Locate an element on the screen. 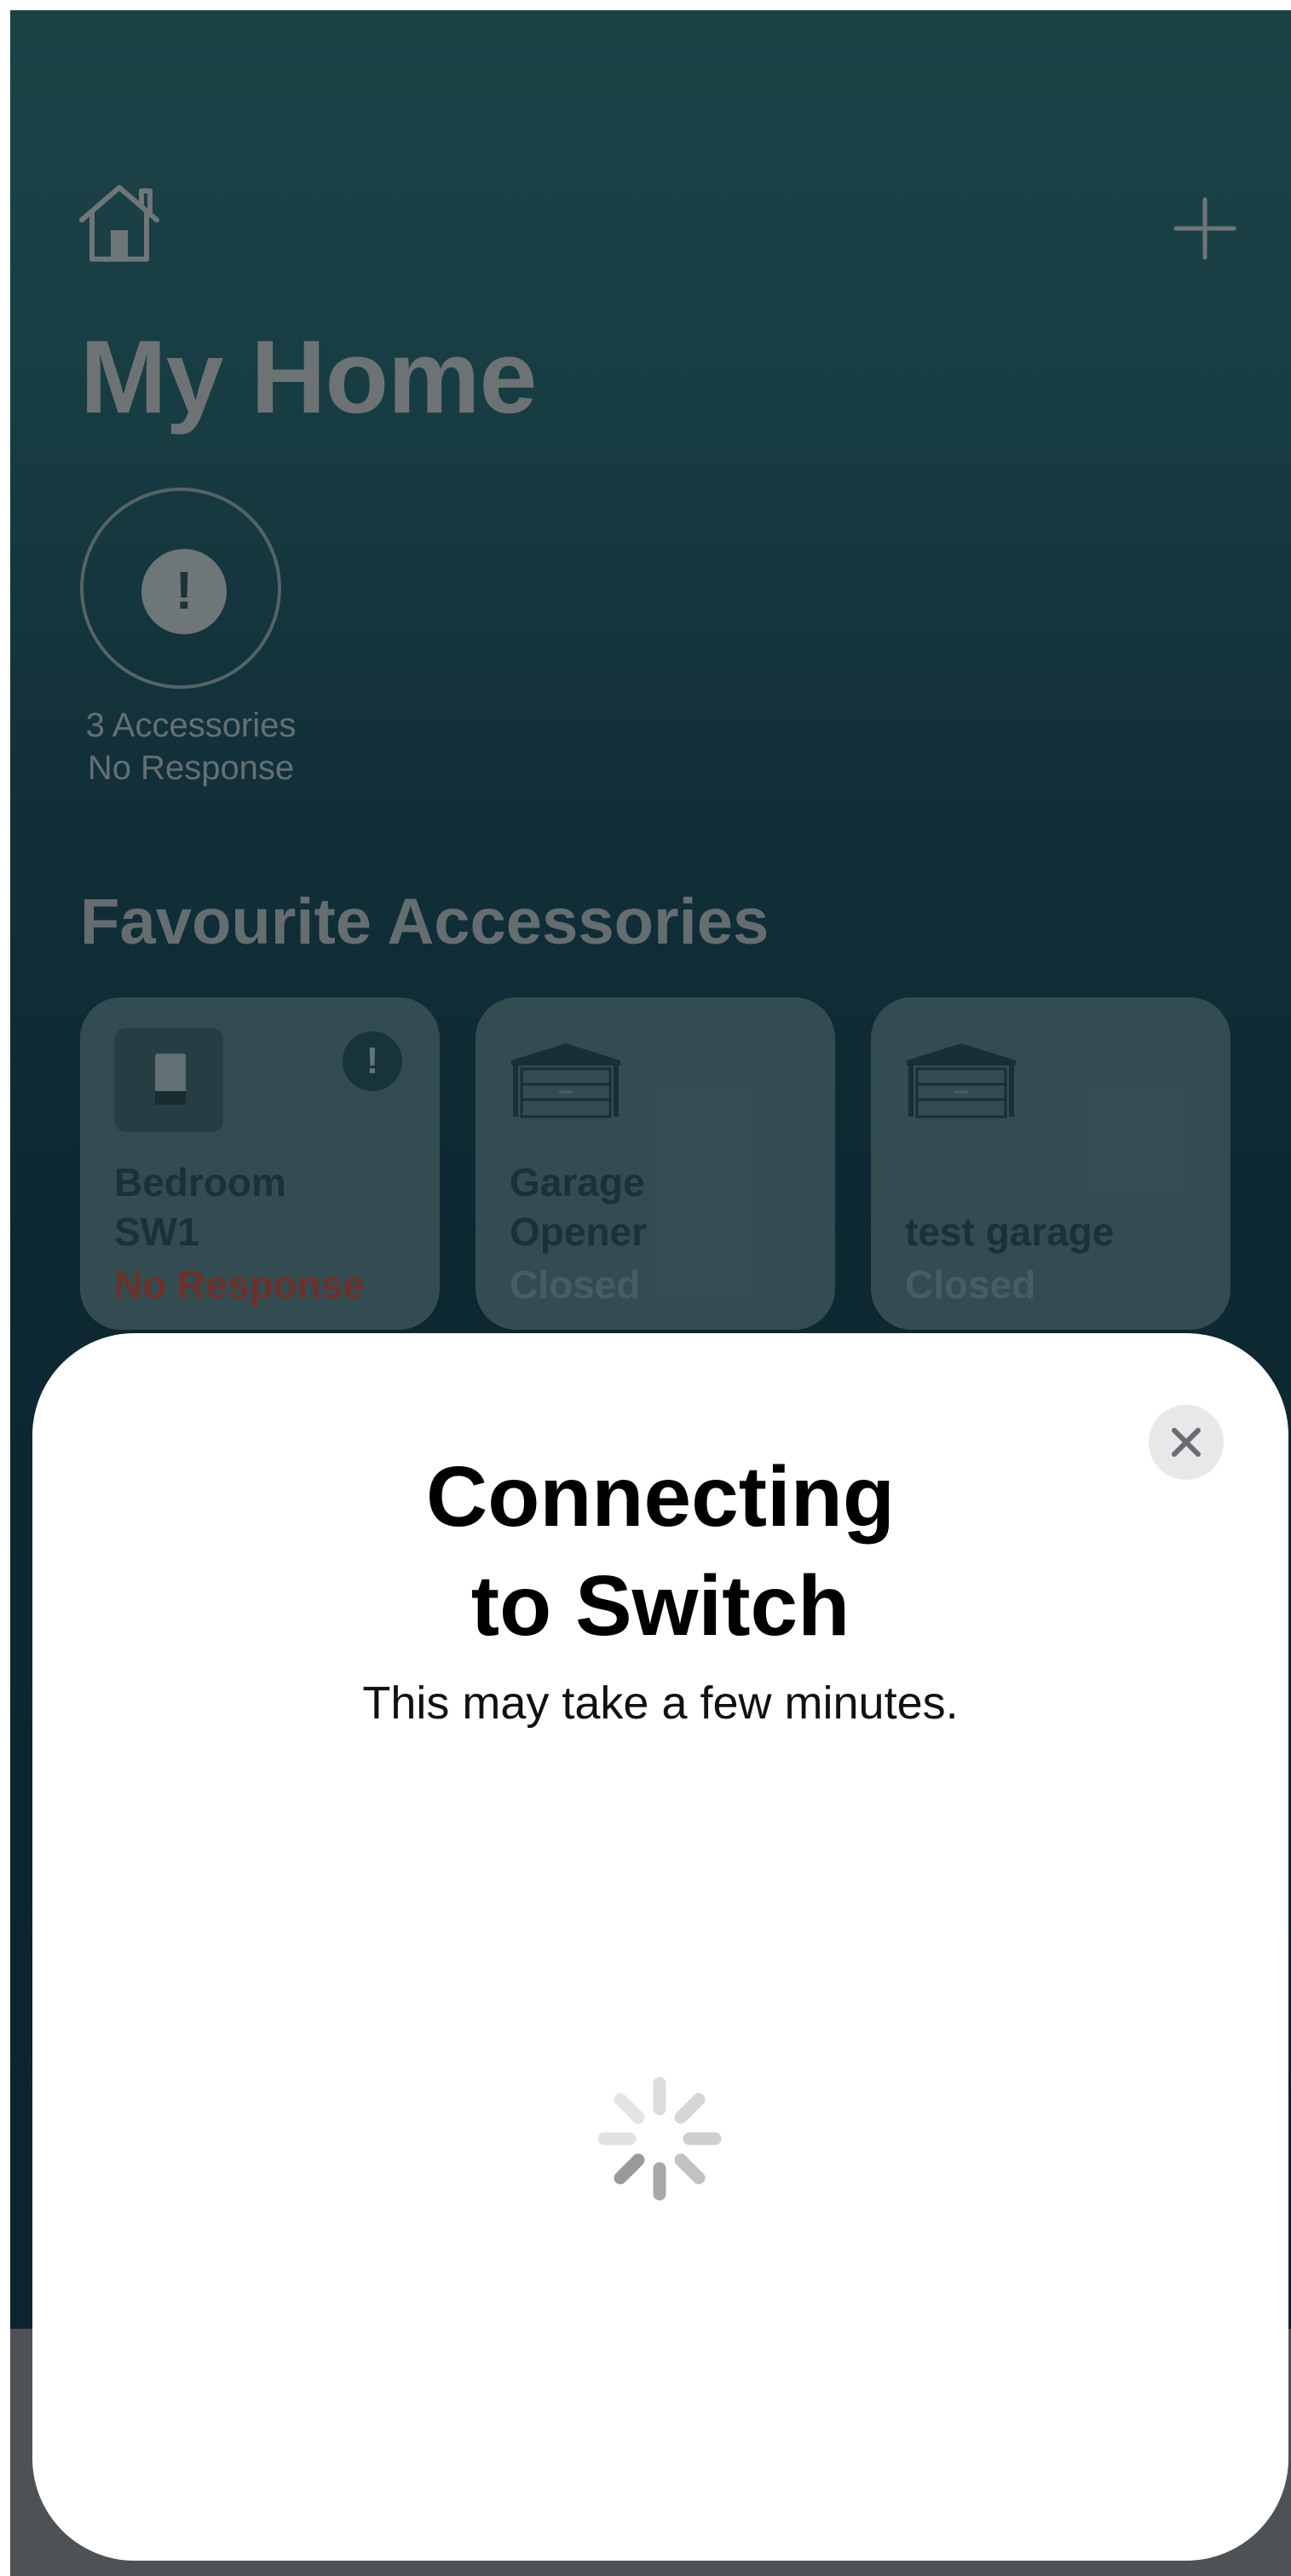 Image resolution: width=1291 pixels, height=2576 pixels. page-title: My Home is located at coordinates (308, 377).